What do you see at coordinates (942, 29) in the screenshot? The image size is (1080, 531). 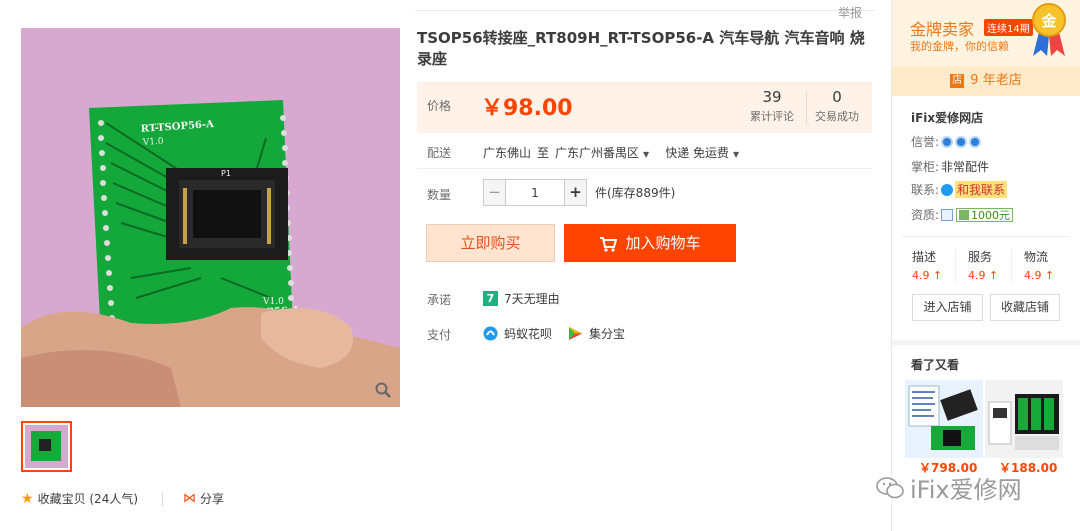 I see `gold-seller-title: 金牌卖家` at bounding box center [942, 29].